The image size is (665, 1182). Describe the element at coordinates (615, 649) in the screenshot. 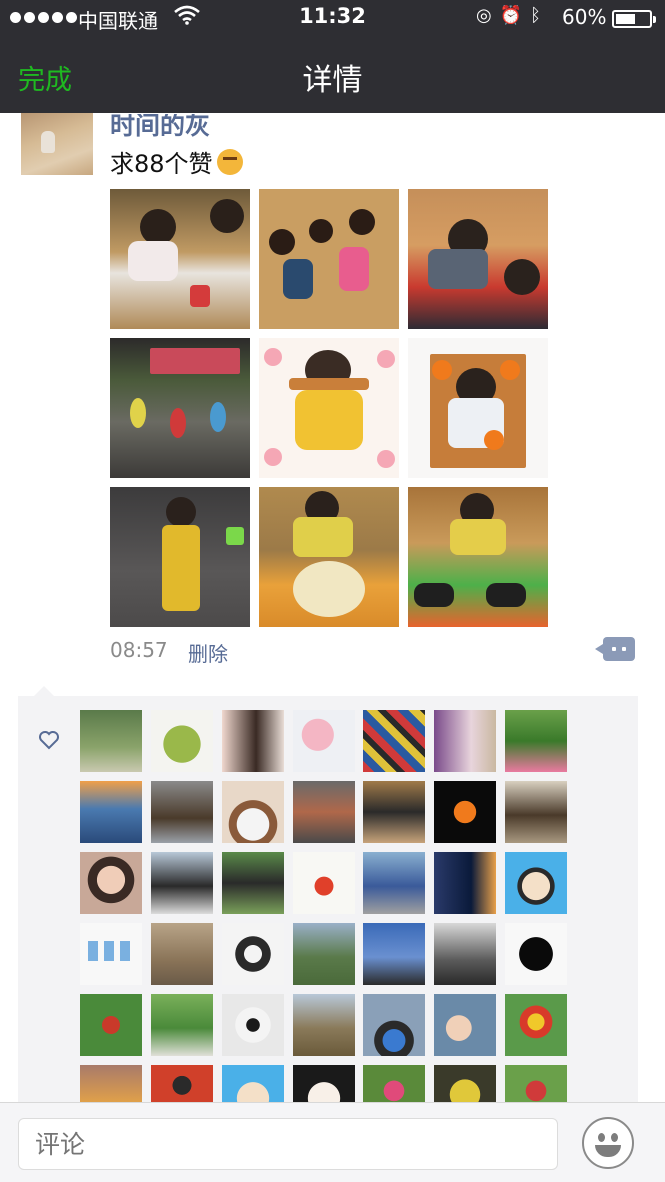

I see `comment-options-icon` at that location.